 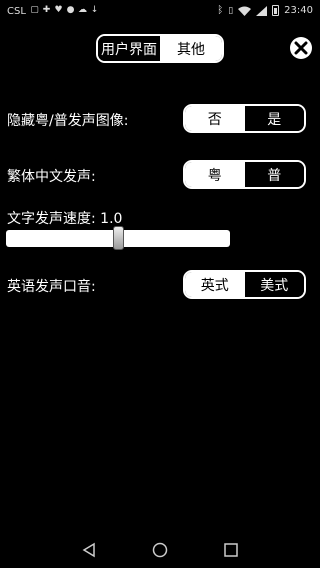 What do you see at coordinates (82, 10) in the screenshot?
I see `cloud-icon: ☁` at bounding box center [82, 10].